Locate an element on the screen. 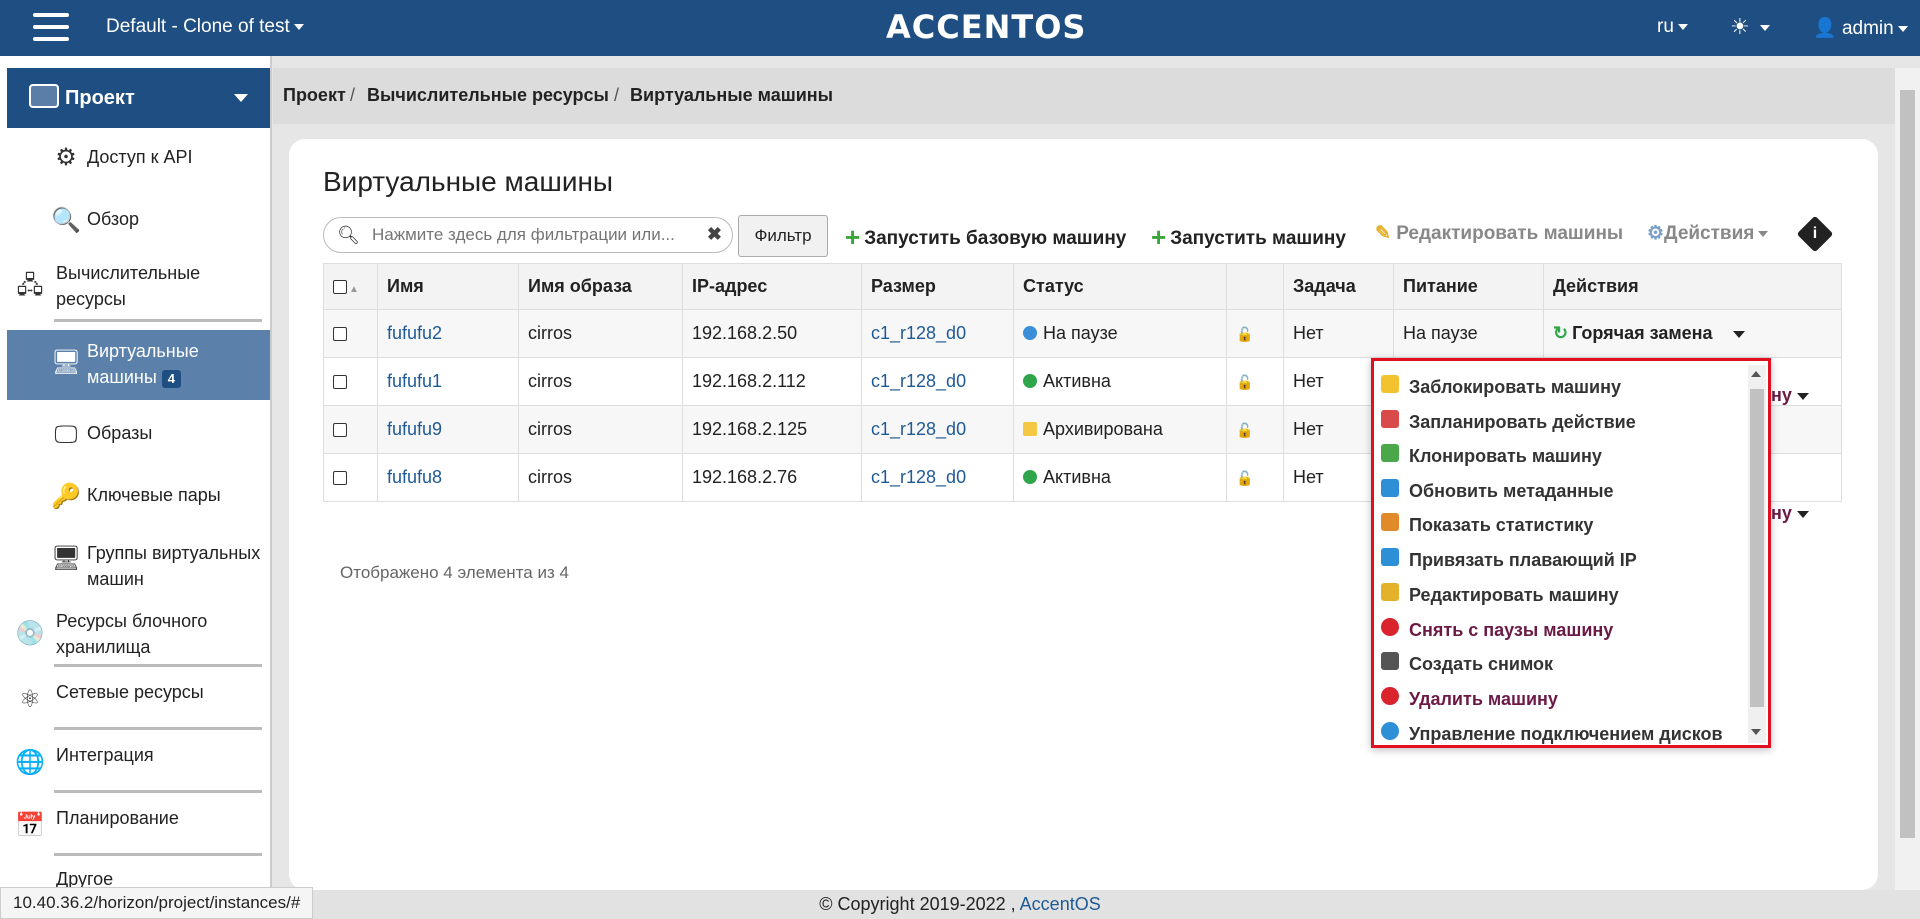 The image size is (1920, 919). menu-item-manage-volume-attachments: Управление подключением дисков is located at coordinates (1564, 731).